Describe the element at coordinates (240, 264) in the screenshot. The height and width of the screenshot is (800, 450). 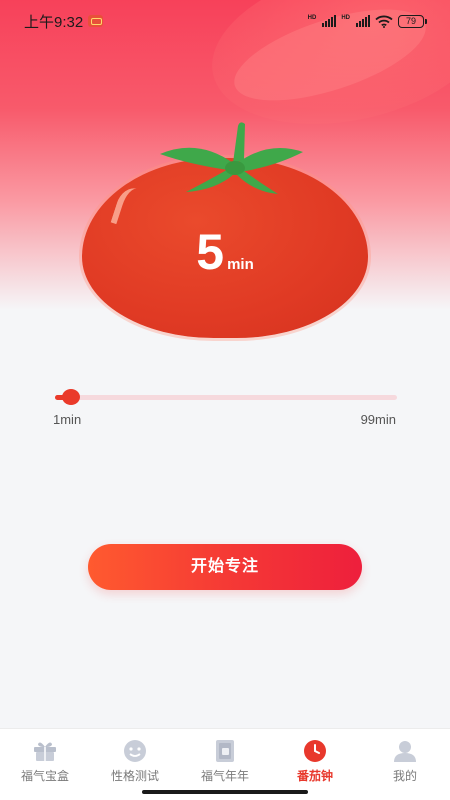
I see `timer-unit: min` at that location.